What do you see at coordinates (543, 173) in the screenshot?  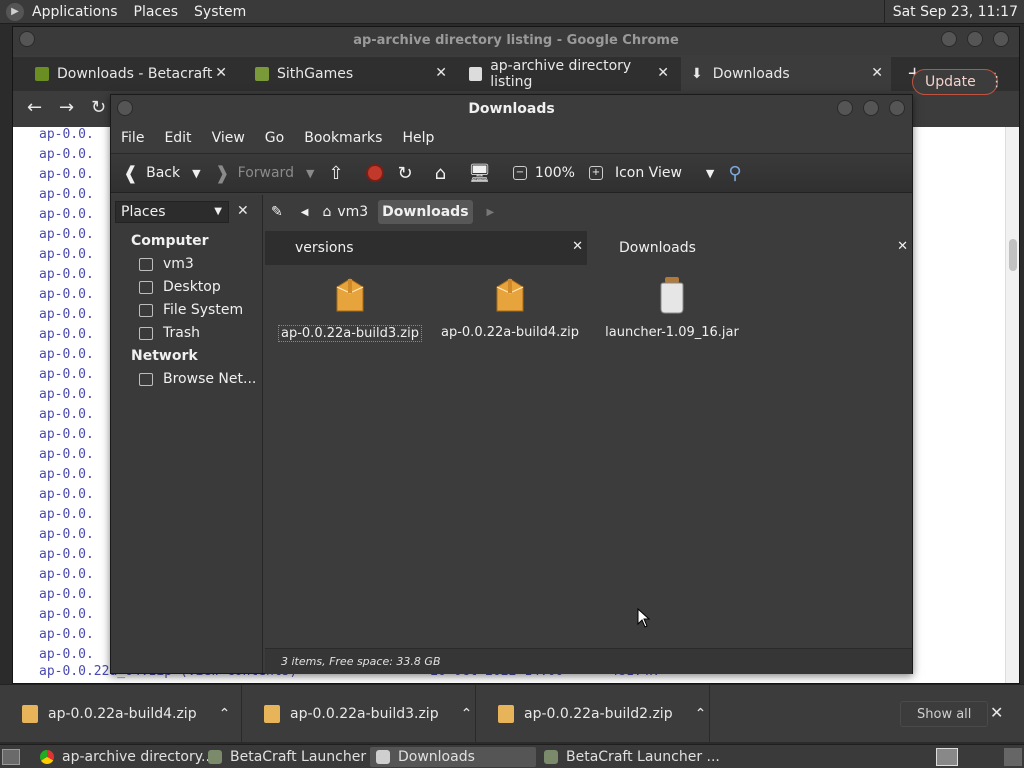 I see `zoom-out-button: − 100%` at bounding box center [543, 173].